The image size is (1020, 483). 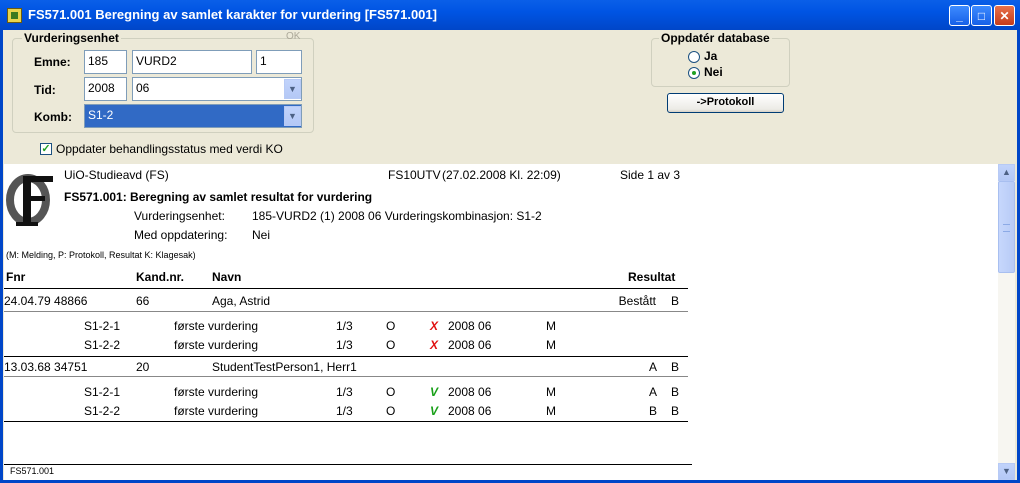 I want to click on emne-label: Emne:, so click(x=52, y=62).